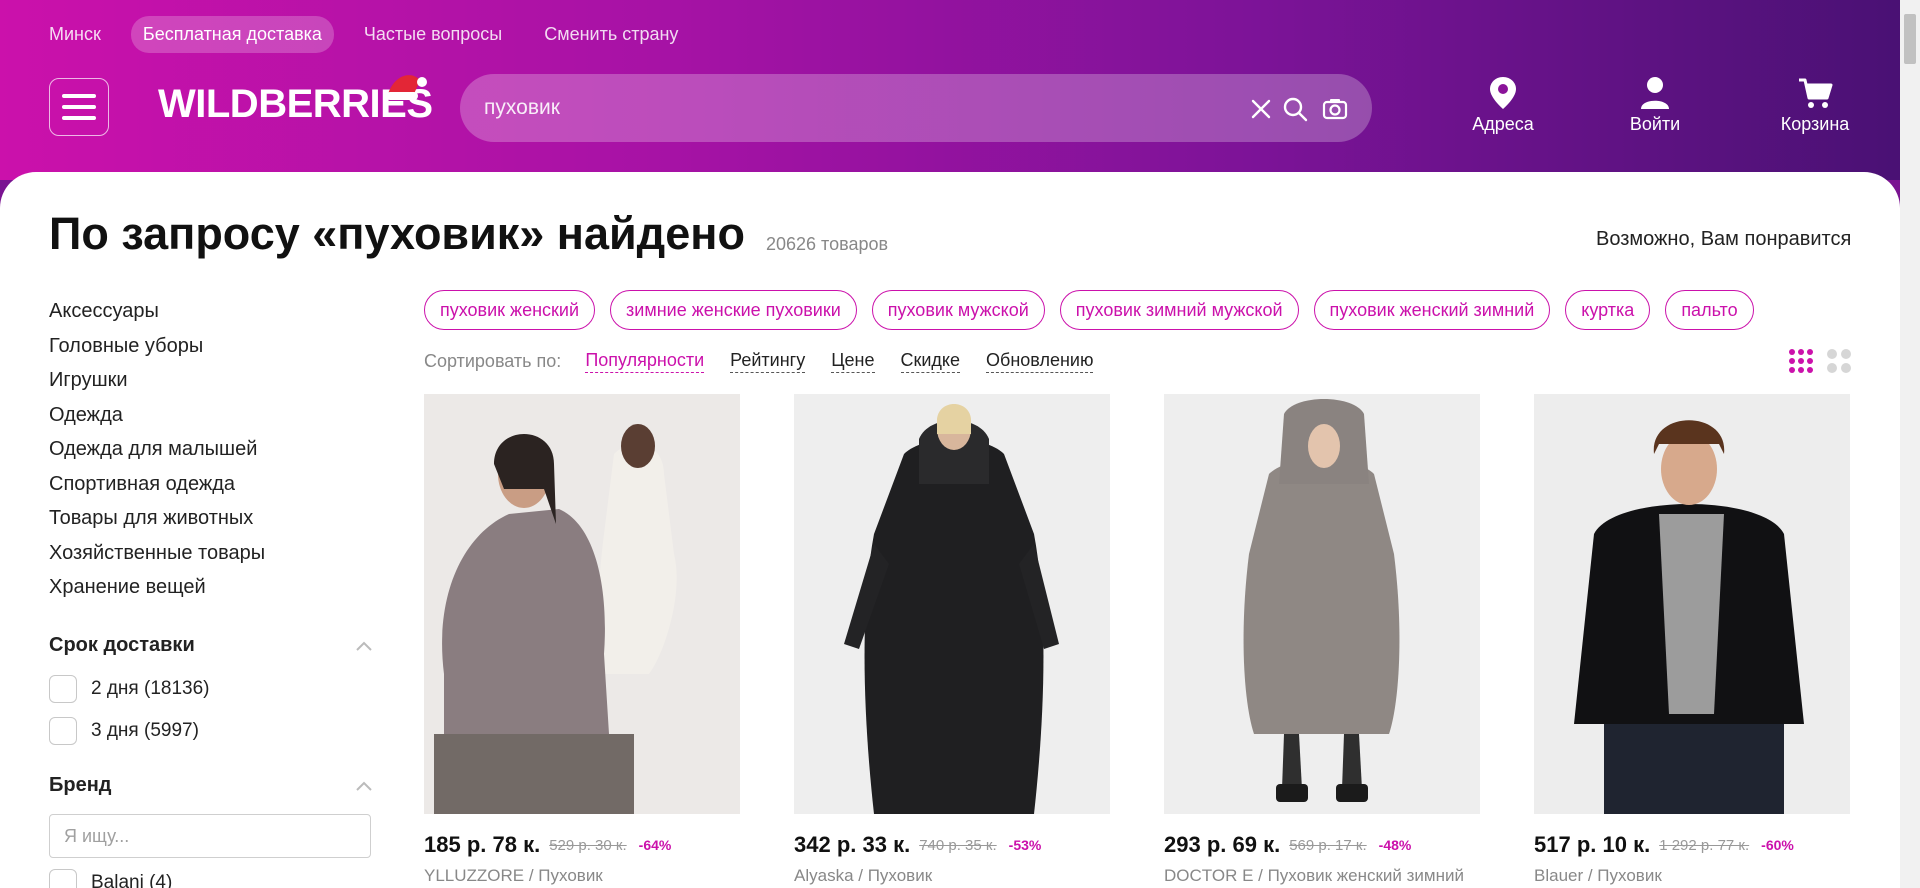 The height and width of the screenshot is (888, 1920). I want to click on addresses-button: Адреса, so click(1503, 105).